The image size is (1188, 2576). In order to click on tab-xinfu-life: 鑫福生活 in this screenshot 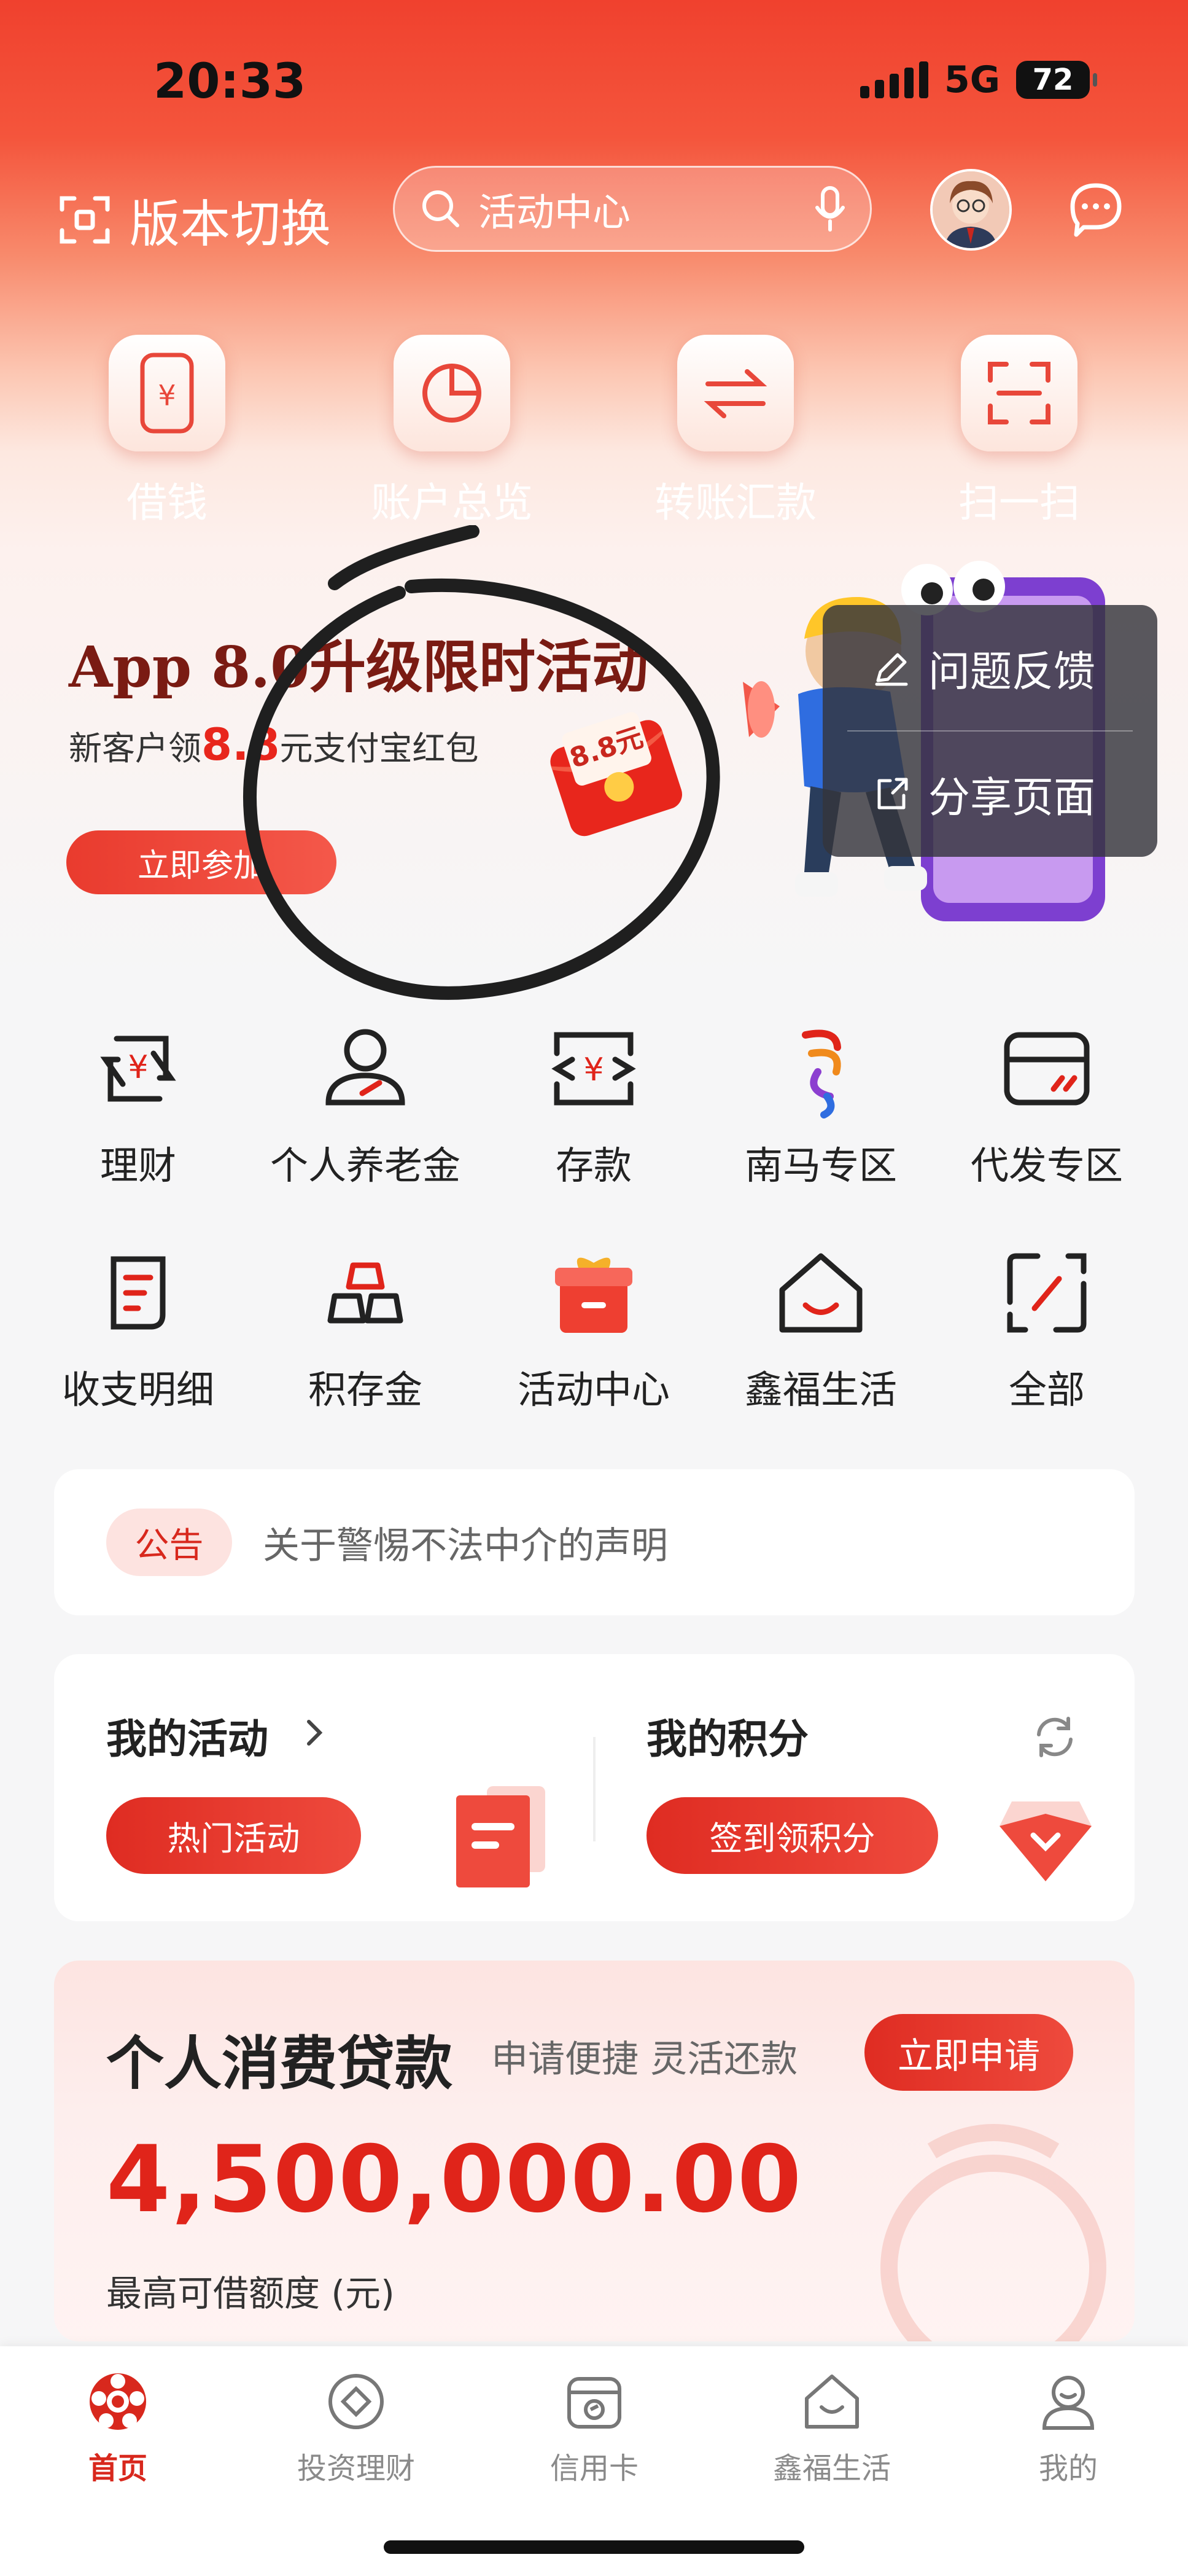, I will do `click(832, 2427)`.